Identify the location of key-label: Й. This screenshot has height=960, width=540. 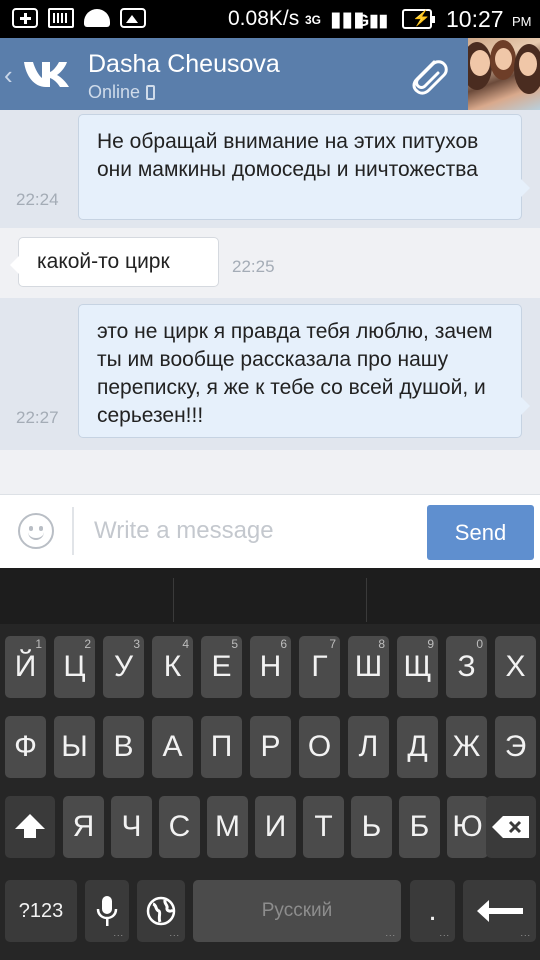
(25, 666).